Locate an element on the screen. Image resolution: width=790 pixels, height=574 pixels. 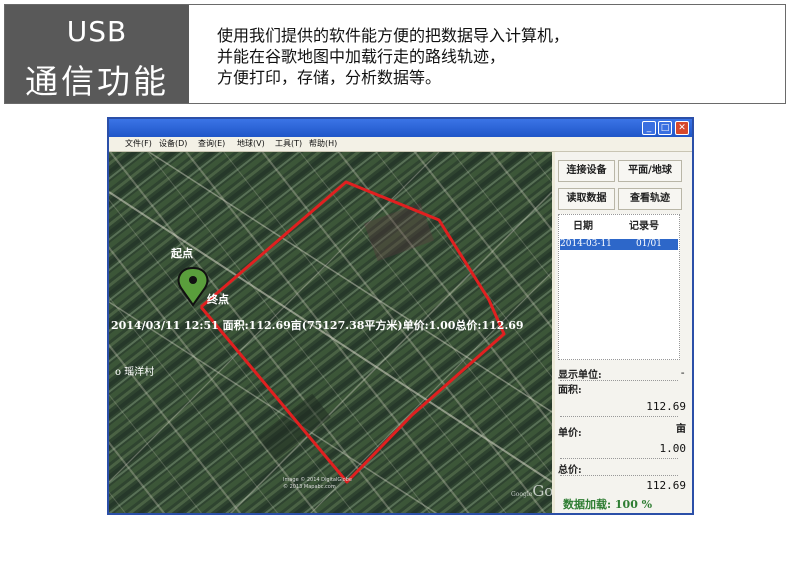
display-unit-label: 显示单位: is located at coordinates (580, 375).